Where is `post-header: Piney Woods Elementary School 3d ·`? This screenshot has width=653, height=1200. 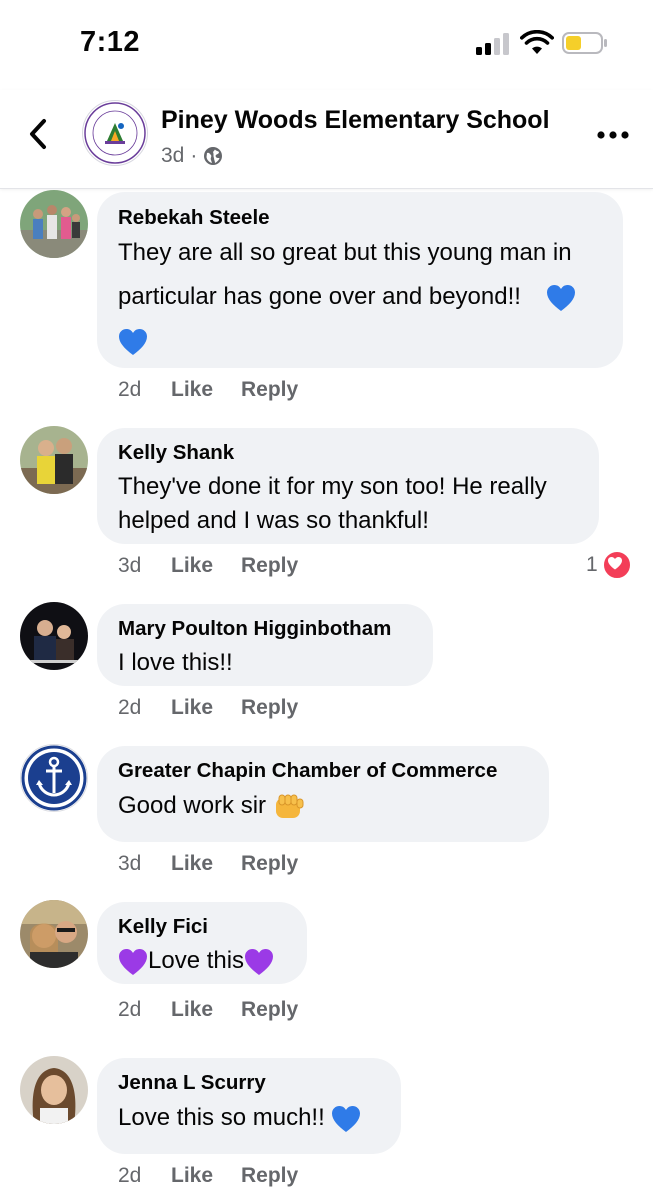 post-header: Piney Woods Elementary School 3d · is located at coordinates (326, 139).